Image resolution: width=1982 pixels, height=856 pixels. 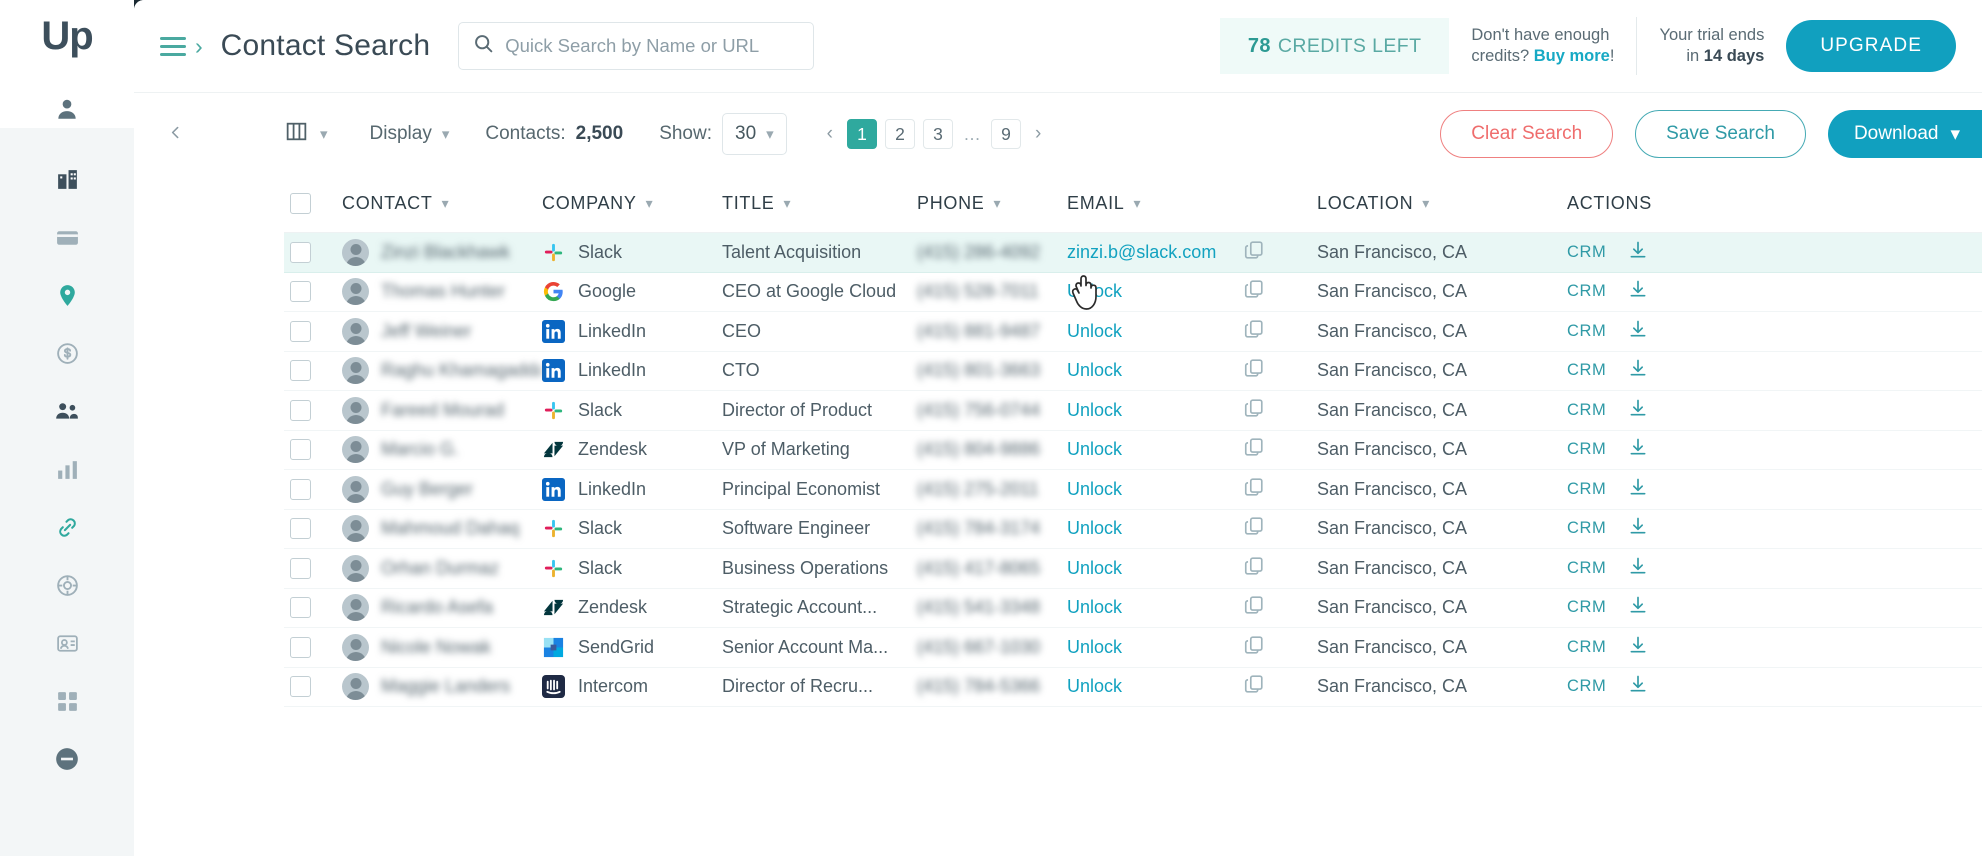 What do you see at coordinates (442, 203) in the screenshot?
I see `column-header-contact: CONTACT ▾` at bounding box center [442, 203].